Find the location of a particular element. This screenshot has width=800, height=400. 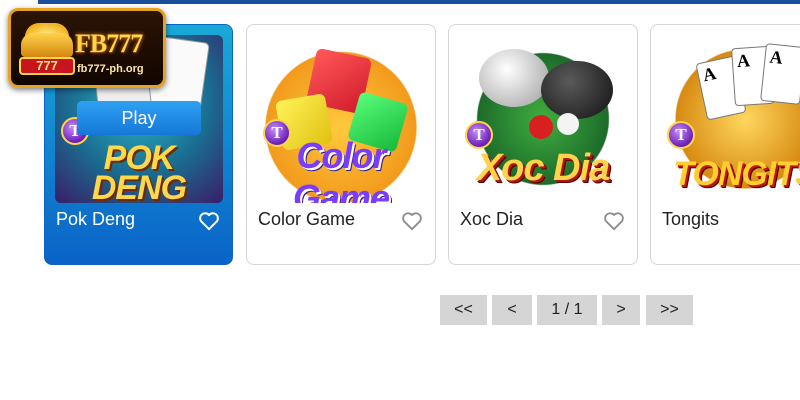

game-thumbnail: A A A T TONGITS is located at coordinates (730, 119).